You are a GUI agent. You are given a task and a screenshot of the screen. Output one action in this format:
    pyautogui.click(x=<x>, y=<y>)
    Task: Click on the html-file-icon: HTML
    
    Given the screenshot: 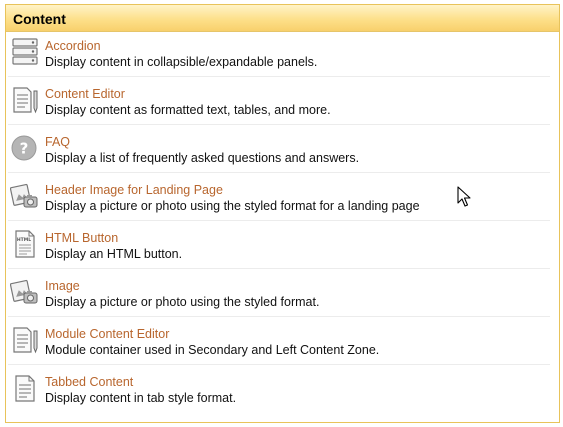 What is the action you would take?
    pyautogui.click(x=25, y=244)
    